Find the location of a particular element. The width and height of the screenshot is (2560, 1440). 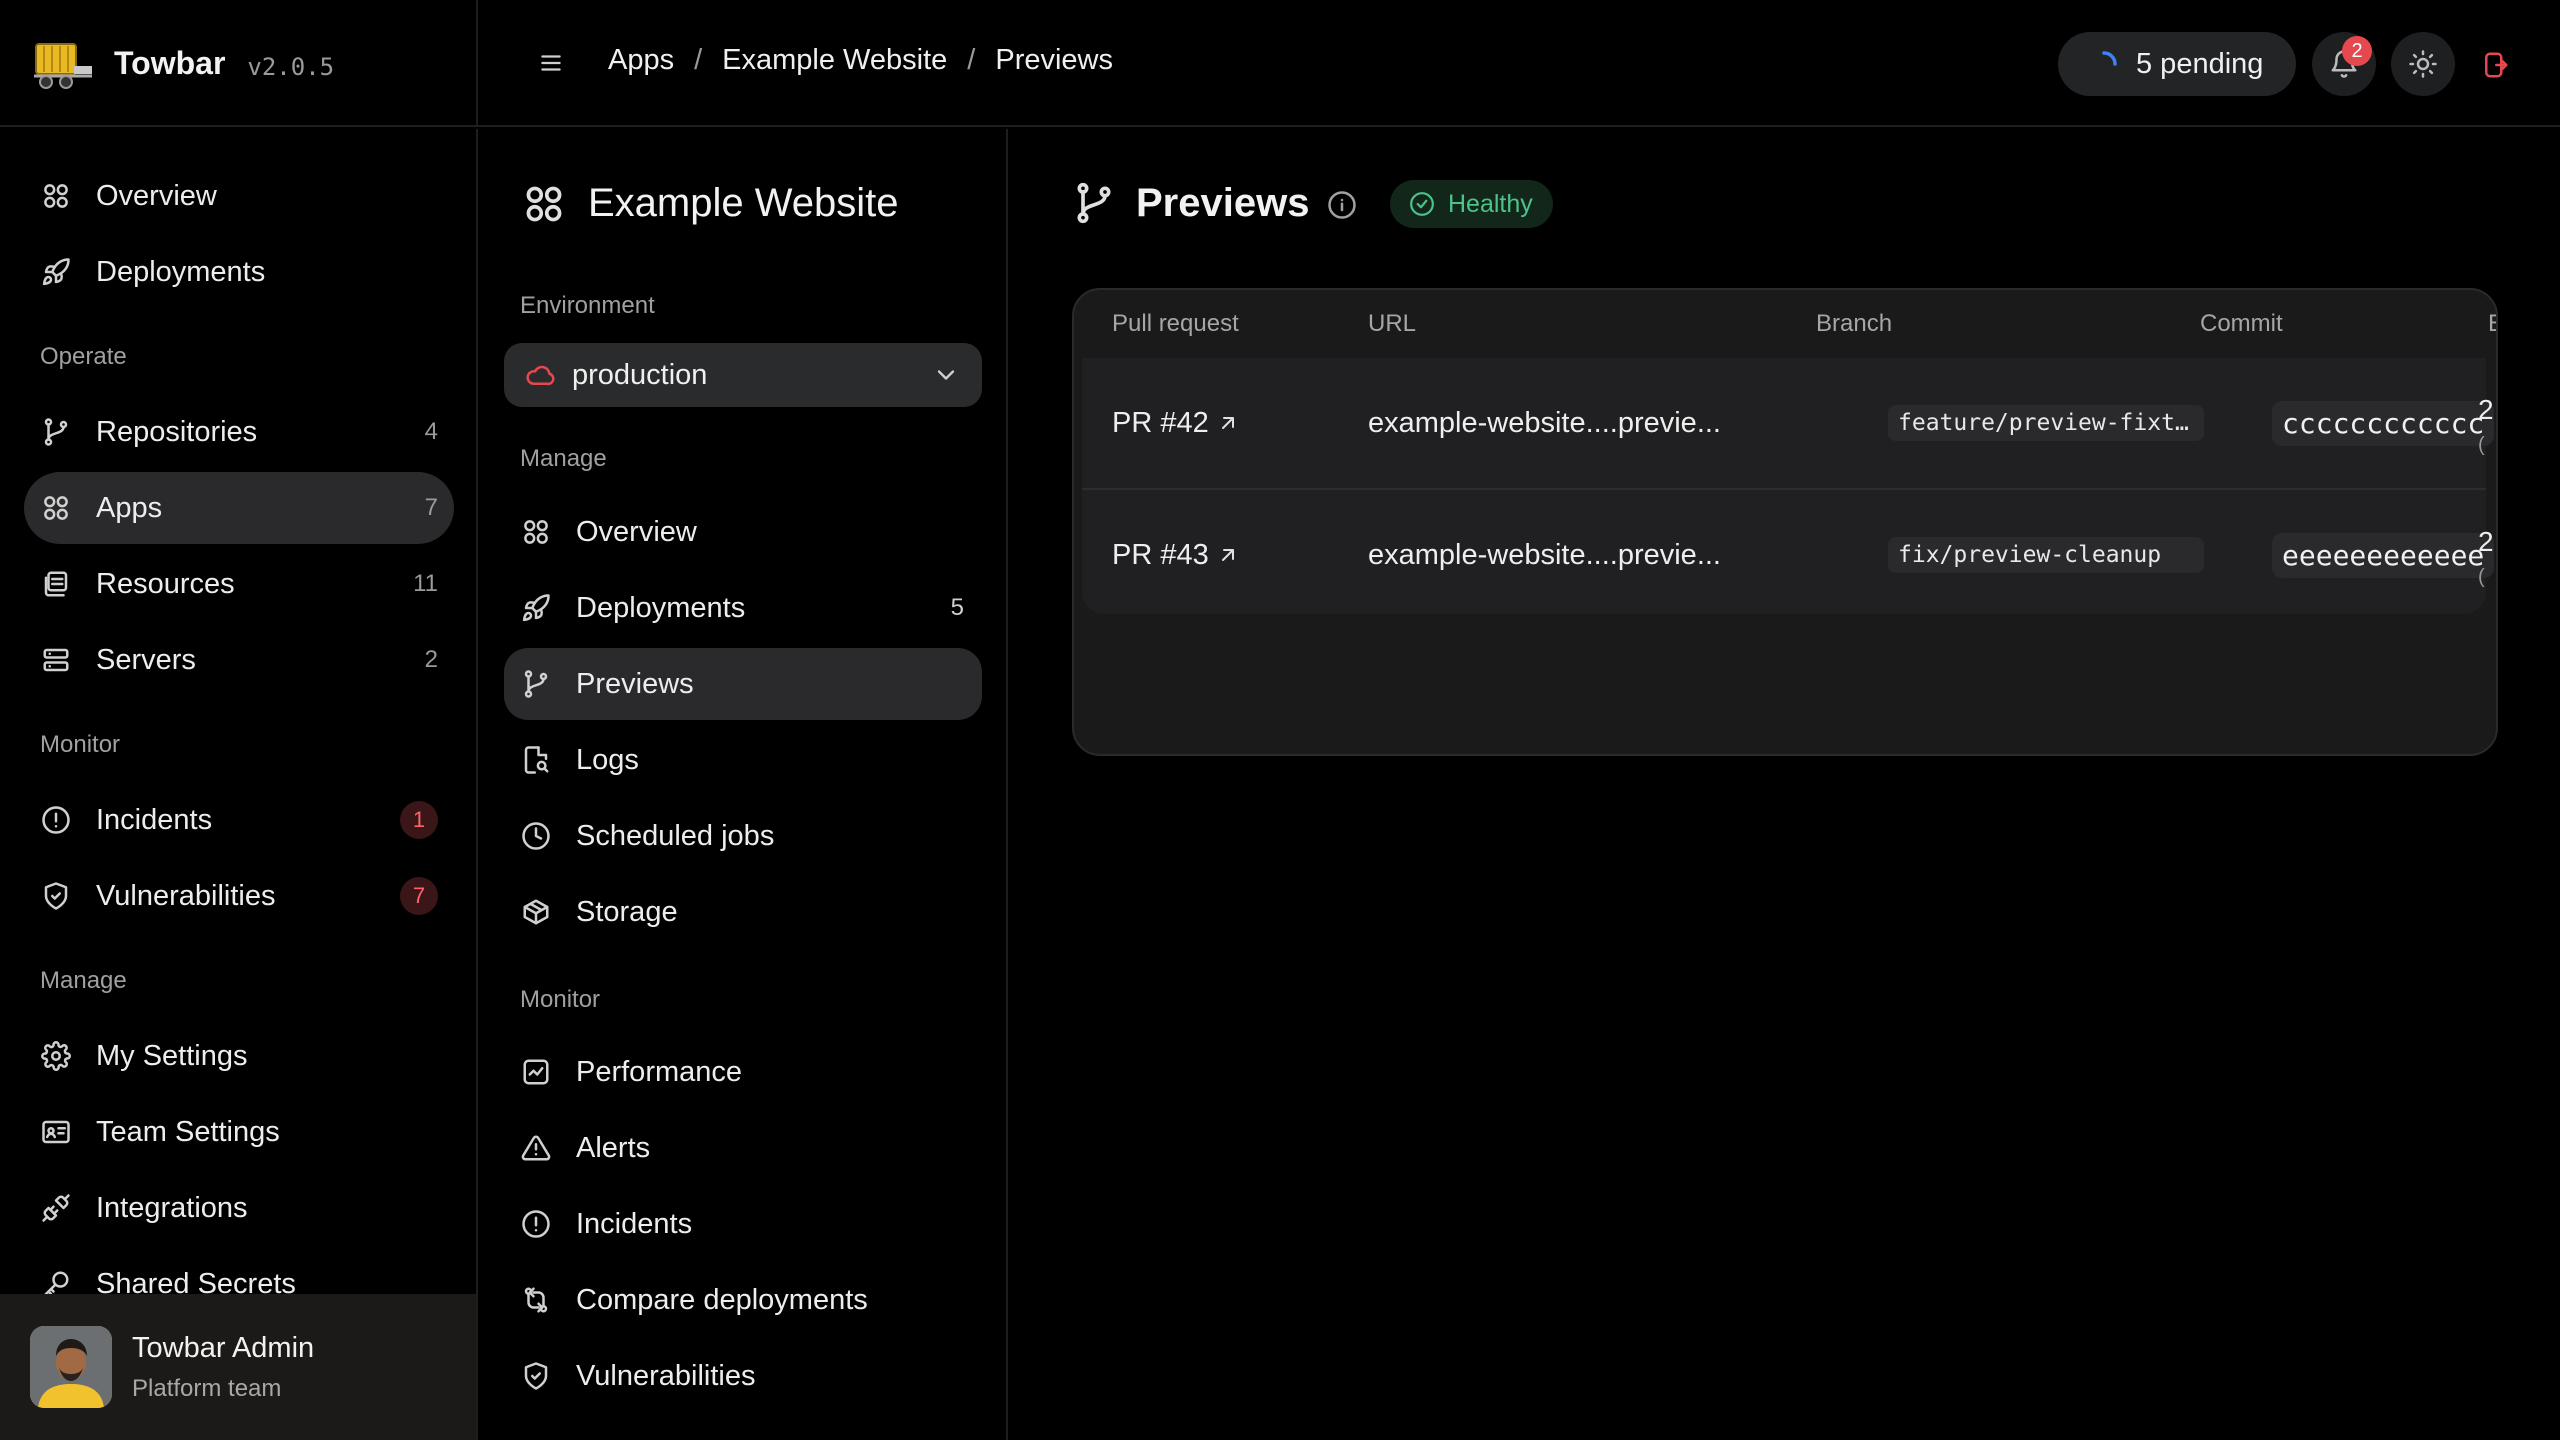

theme-toggle-button is located at coordinates (2423, 64).